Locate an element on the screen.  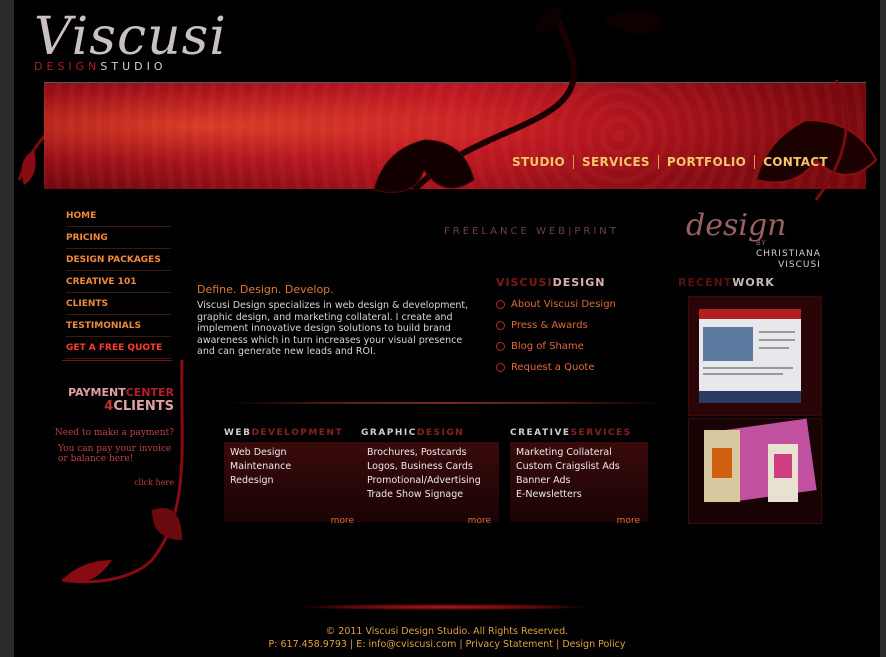
list-item: Web Design is located at coordinates (293, 453).